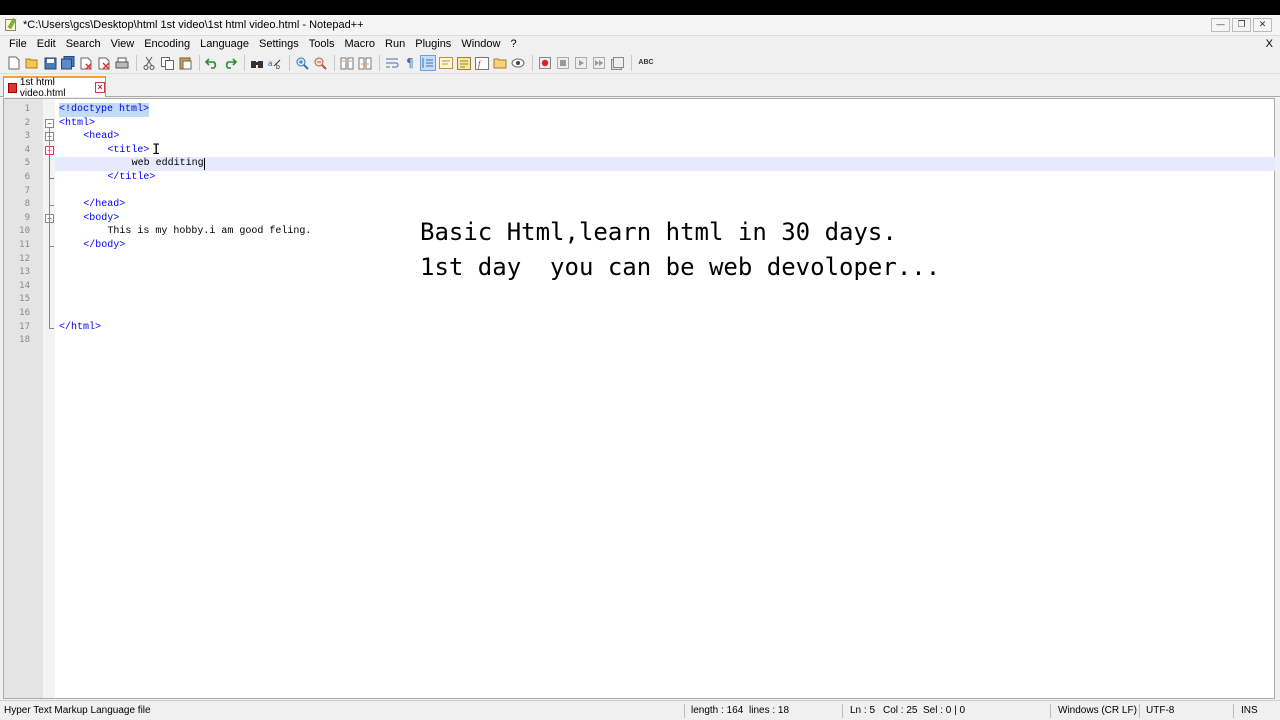 Image resolution: width=1280 pixels, height=720 pixels. I want to click on code-line: </head>, so click(665, 205).